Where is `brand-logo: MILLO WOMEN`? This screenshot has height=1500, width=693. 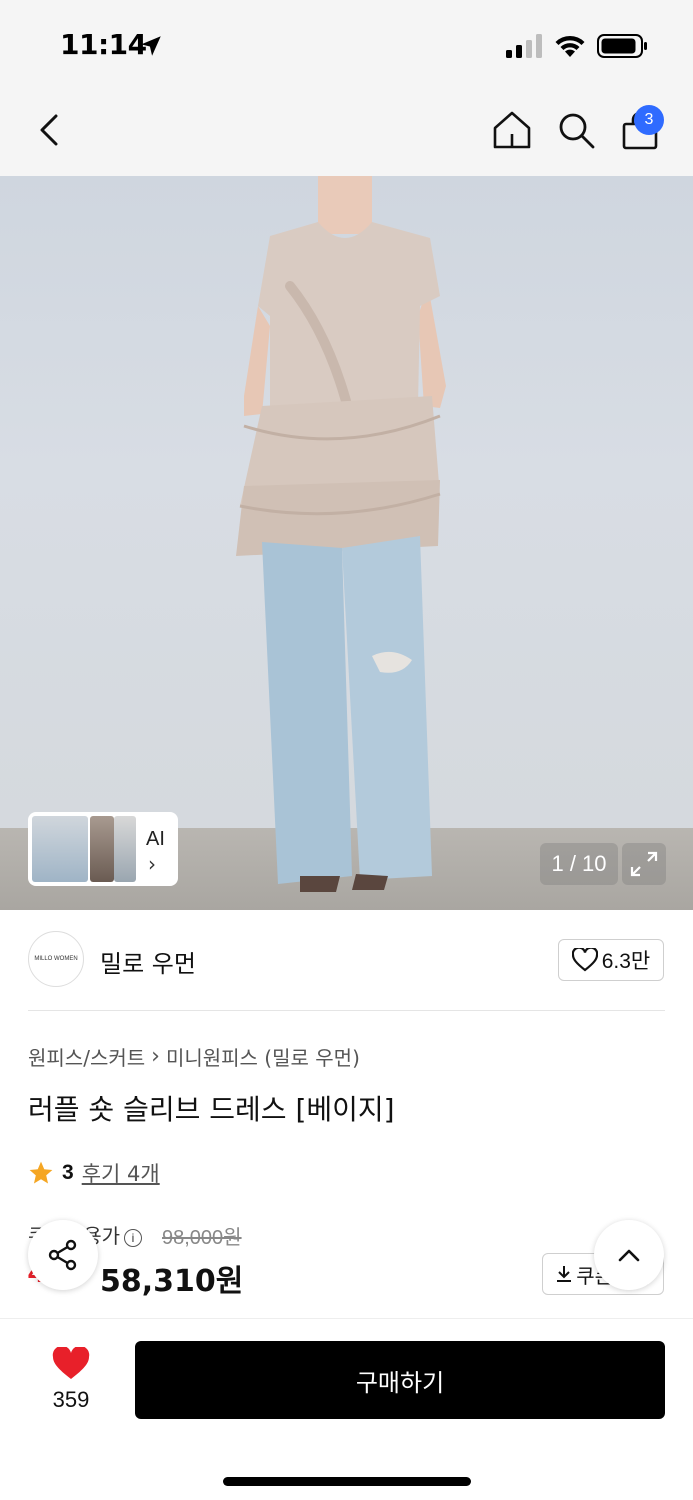 brand-logo: MILLO WOMEN is located at coordinates (56, 959).